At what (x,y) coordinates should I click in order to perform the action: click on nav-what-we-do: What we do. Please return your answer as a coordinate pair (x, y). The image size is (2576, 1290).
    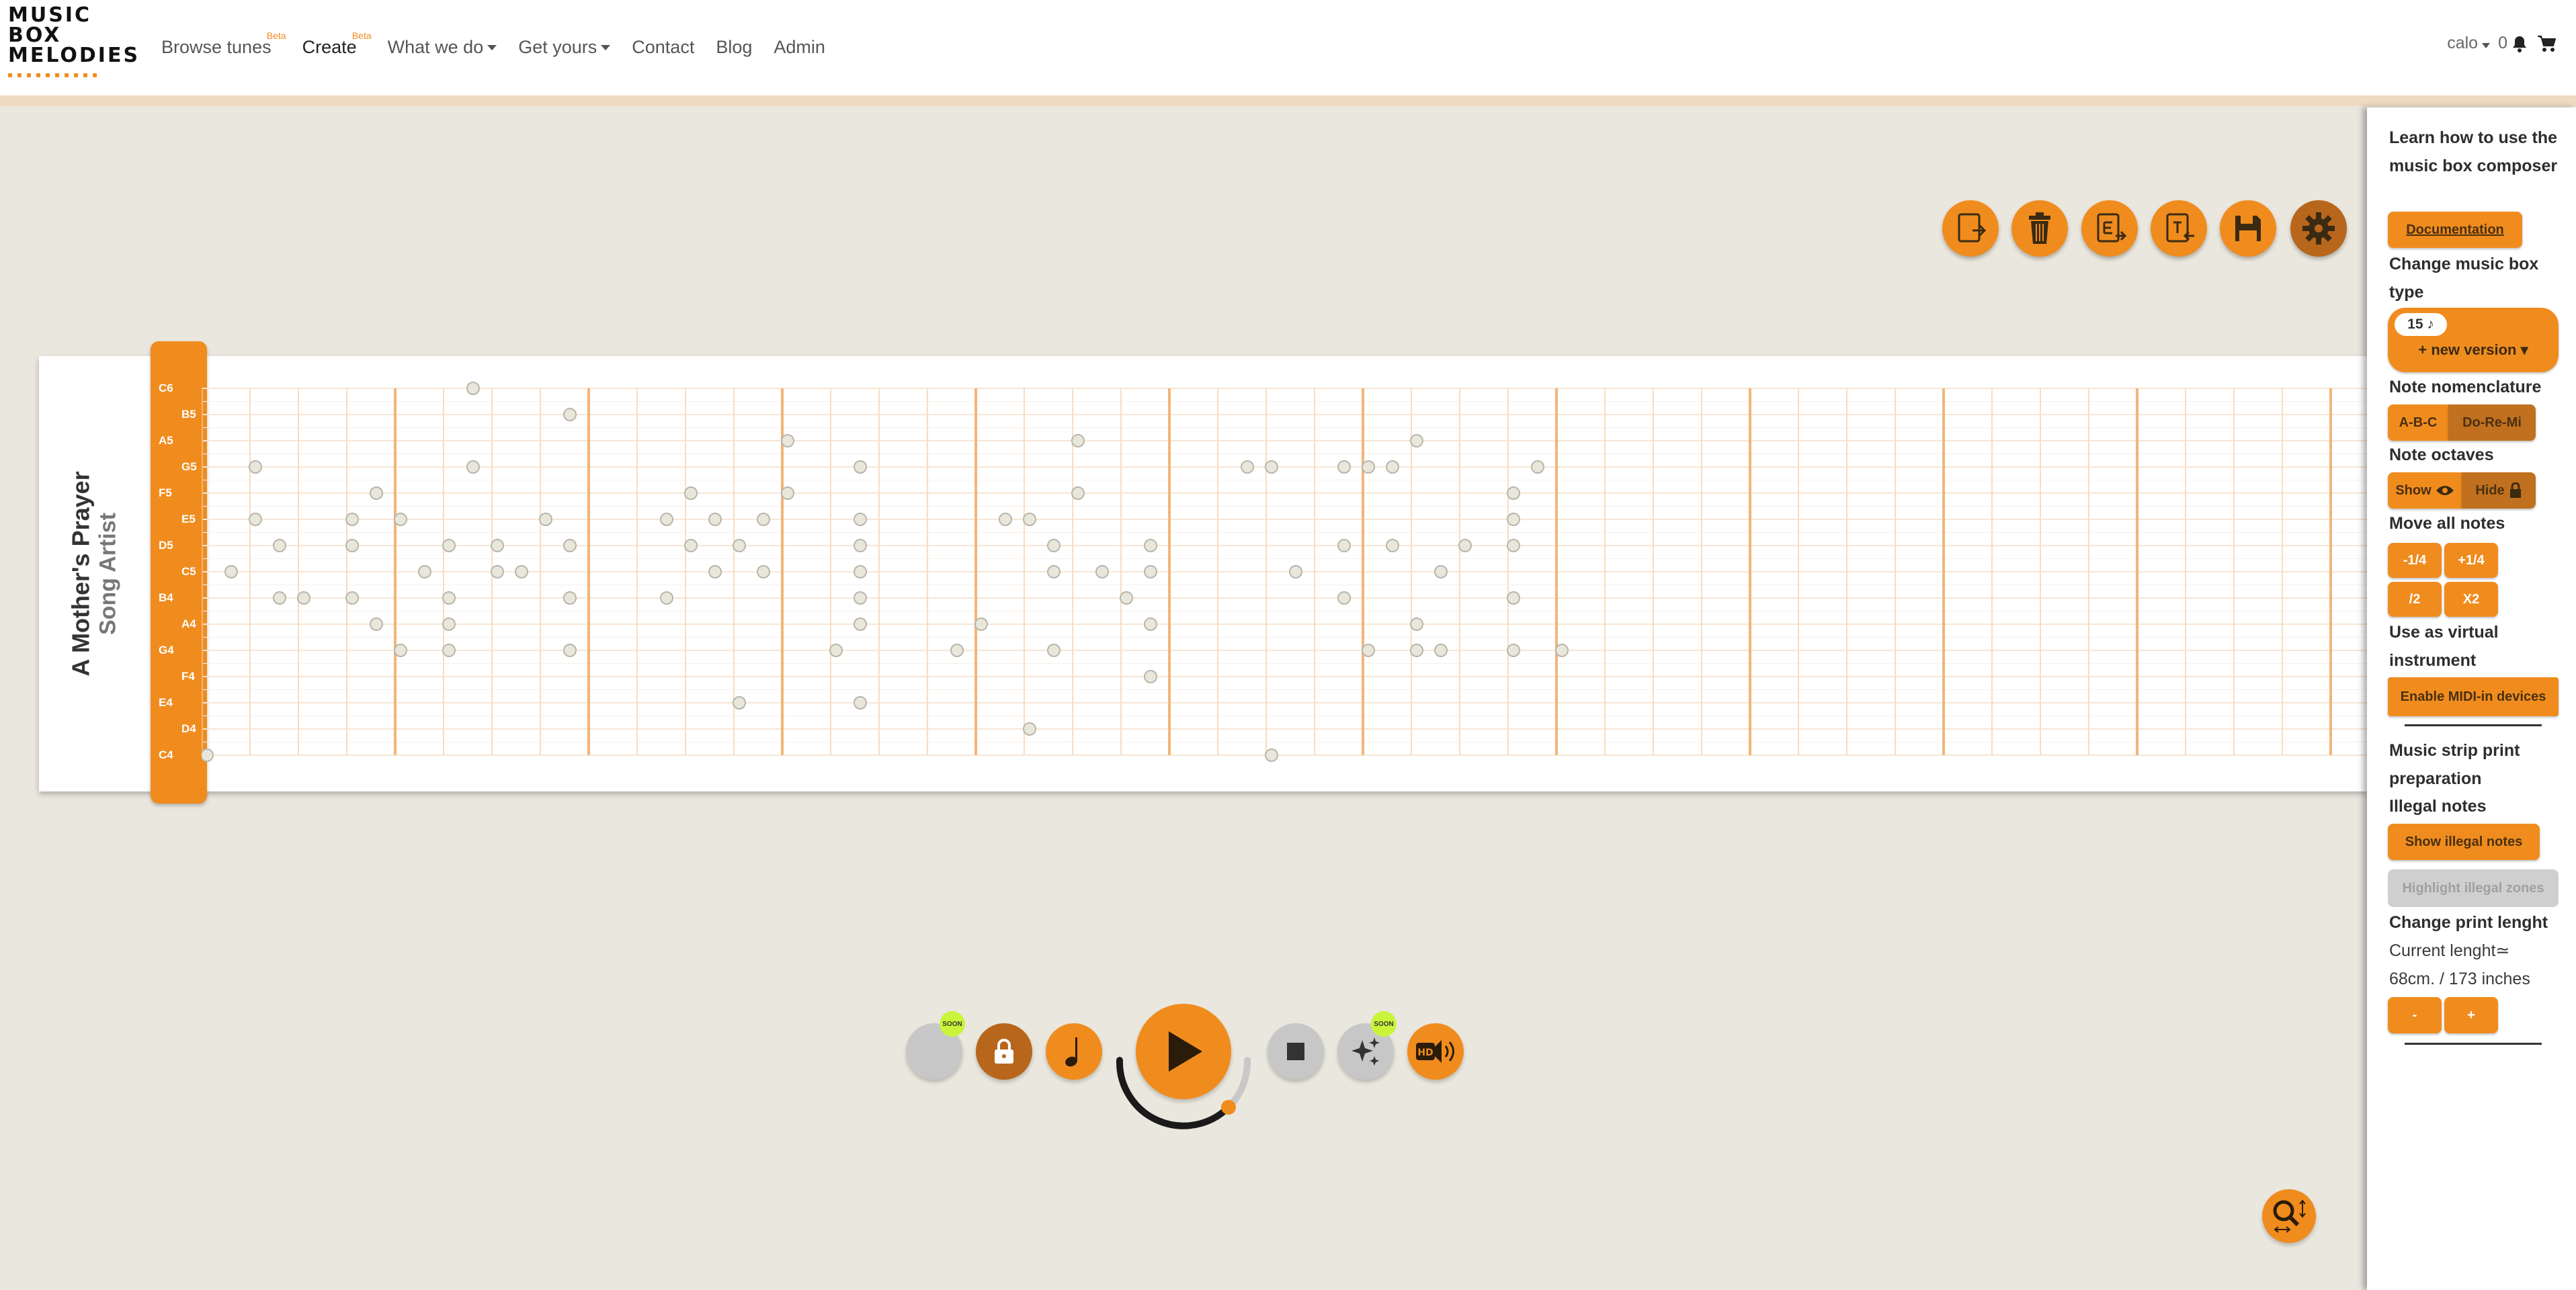
    Looking at the image, I should click on (442, 47).